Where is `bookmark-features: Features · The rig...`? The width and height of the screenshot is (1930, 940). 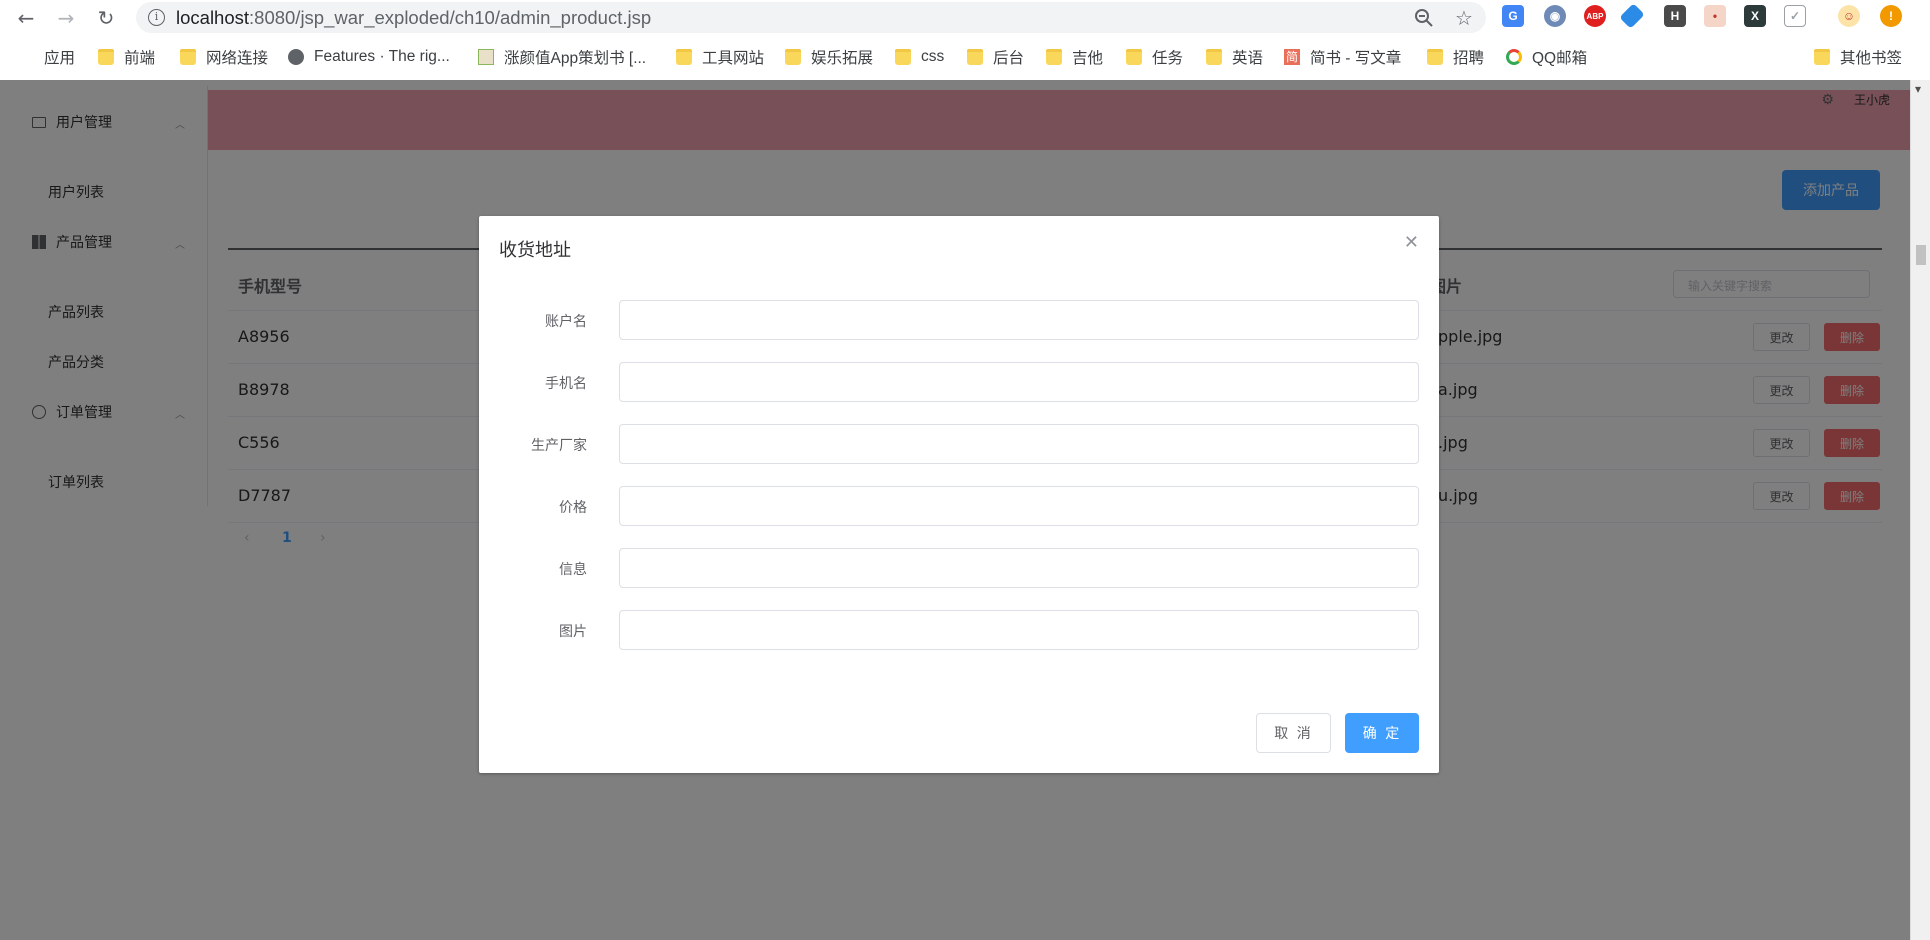
bookmark-features: Features · The rig... is located at coordinates (369, 57).